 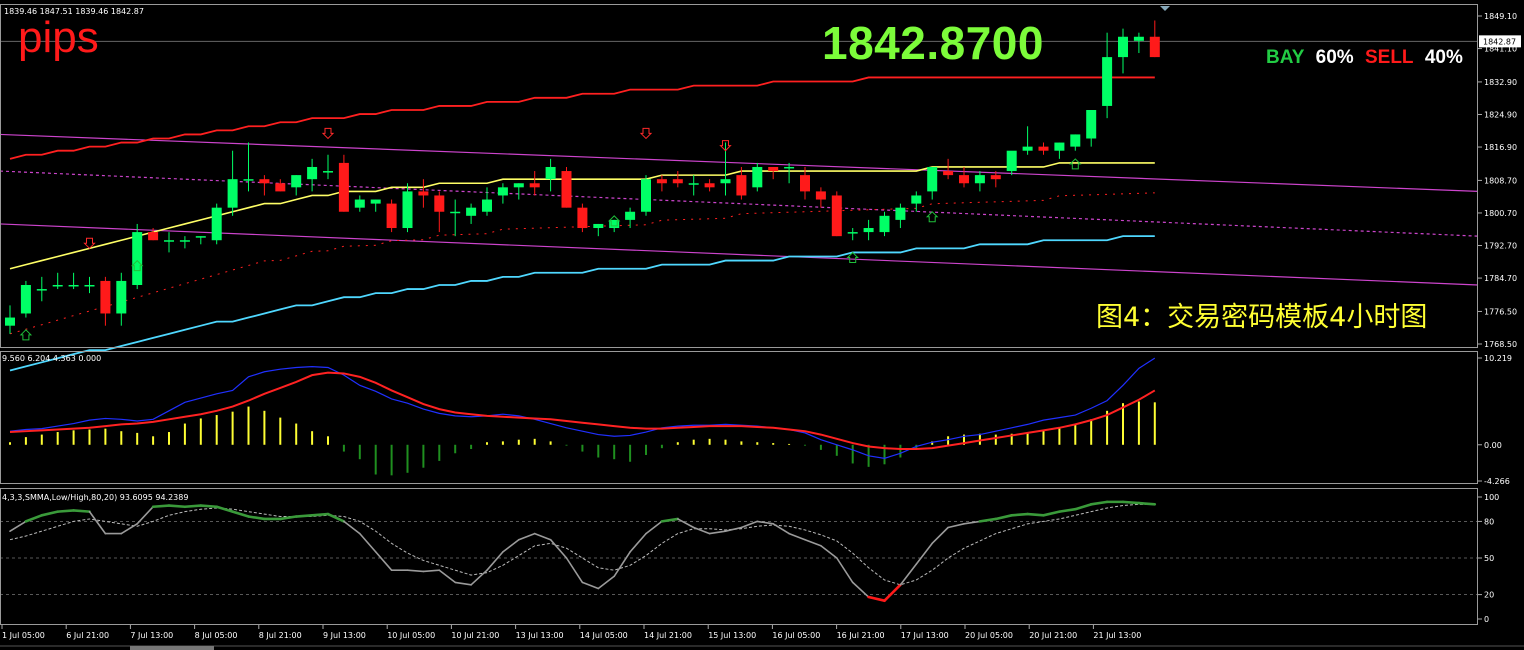 I want to click on macd-label: 9.560 6.204 4.363 0.000, so click(x=52, y=358).